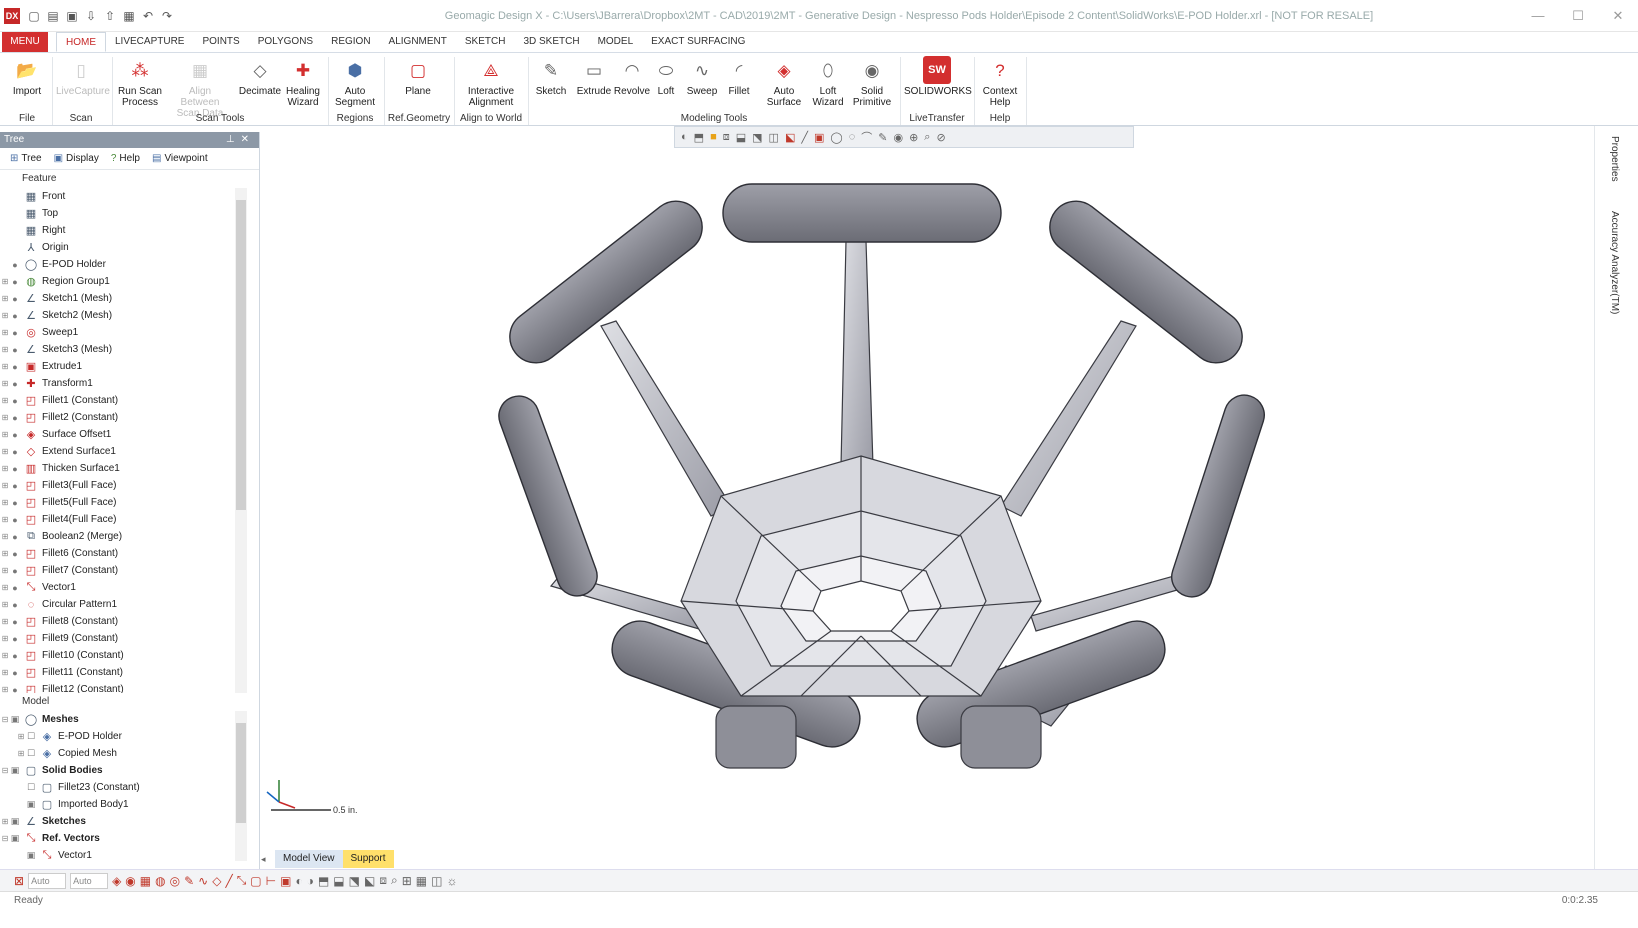 This screenshot has width=1638, height=928. Describe the element at coordinates (129, 804) in the screenshot. I see `tree-item: ▣ ▢ Imported Body1` at that location.